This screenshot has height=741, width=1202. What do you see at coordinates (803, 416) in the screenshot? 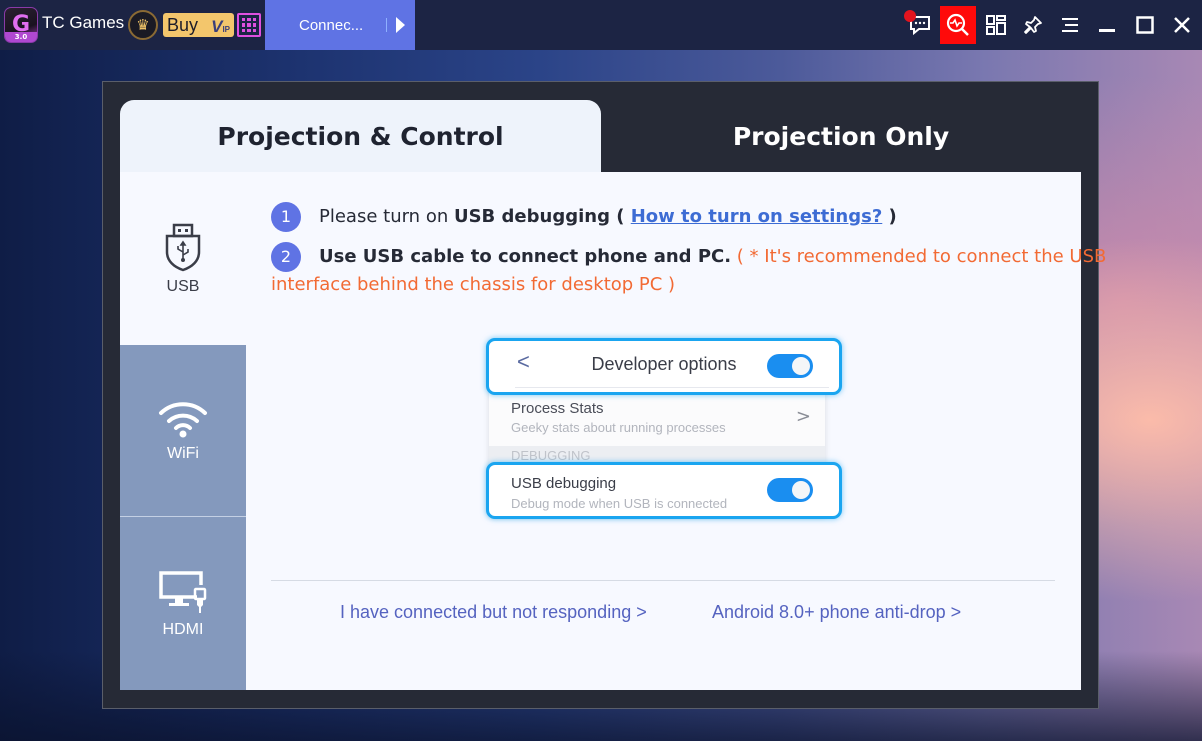
I see `chevron-right-icon: >` at bounding box center [803, 416].